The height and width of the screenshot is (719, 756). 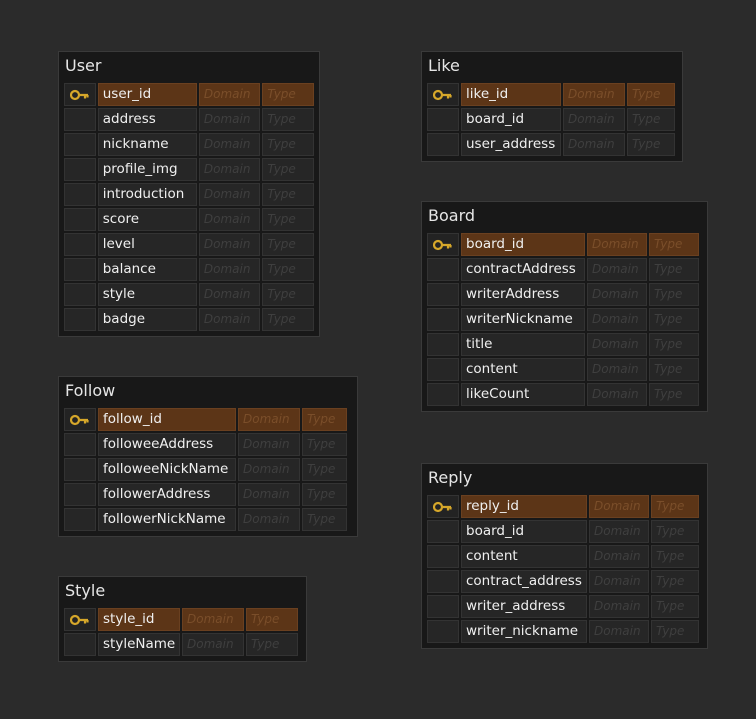 I want to click on primary-key-row: style_id Domain Type, so click(x=182, y=619).